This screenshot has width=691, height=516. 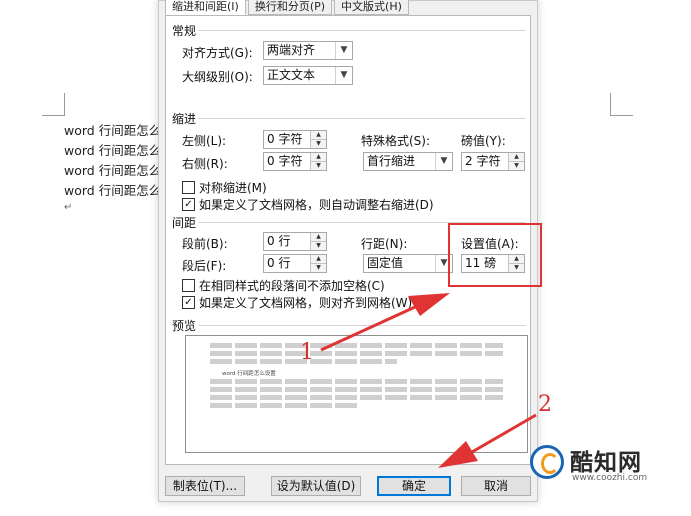 I want to click on arrow-1-line, so click(x=368, y=328).